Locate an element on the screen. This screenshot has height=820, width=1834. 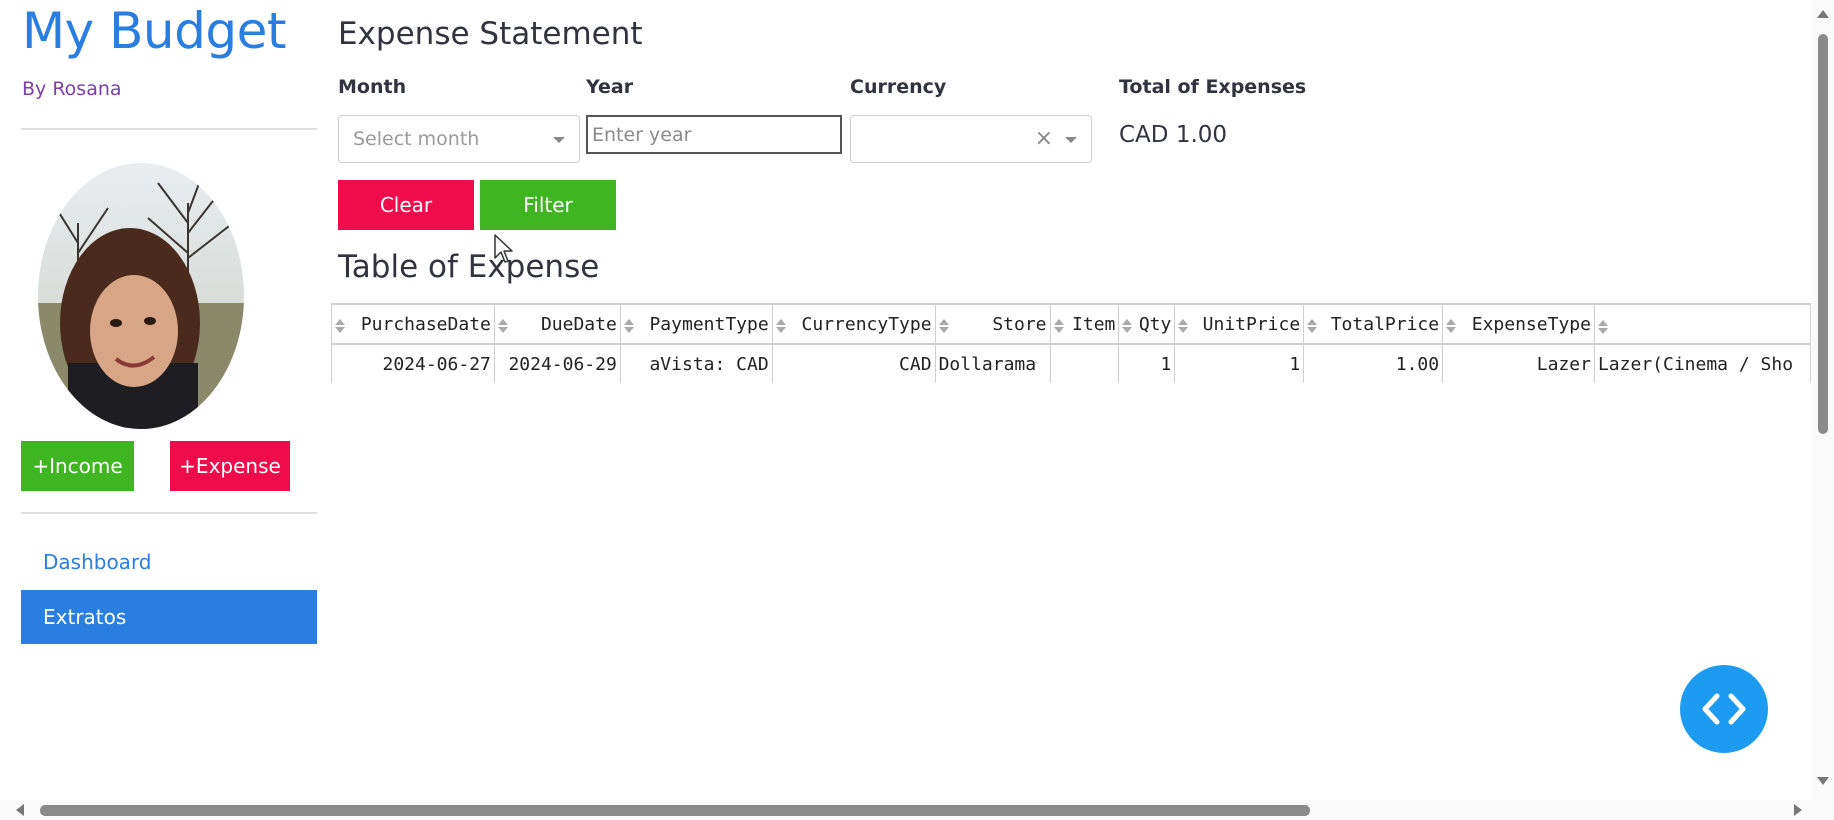
table-cell: Lazer is located at coordinates (1518, 363).